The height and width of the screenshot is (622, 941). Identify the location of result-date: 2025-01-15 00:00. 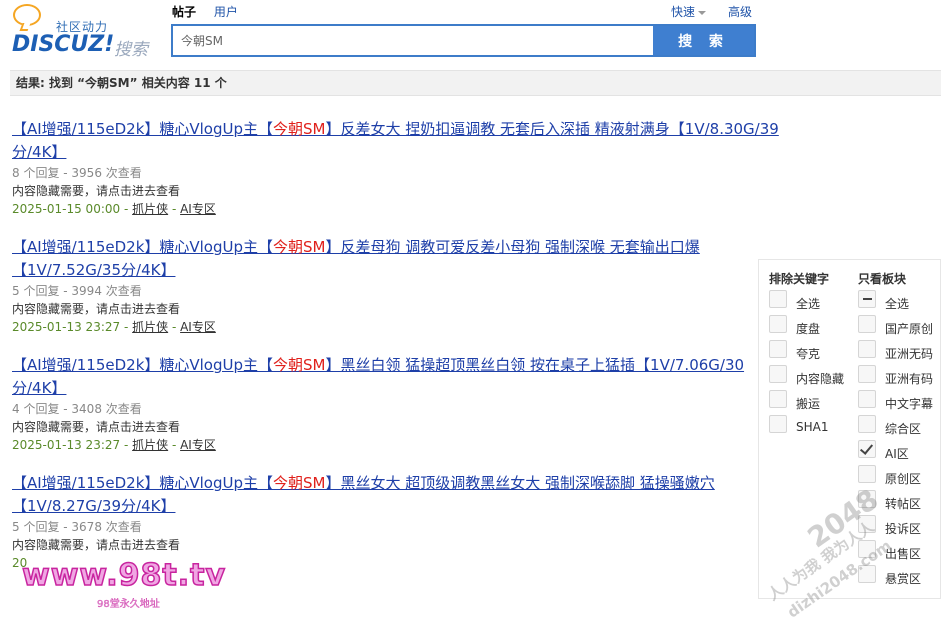
(66, 209).